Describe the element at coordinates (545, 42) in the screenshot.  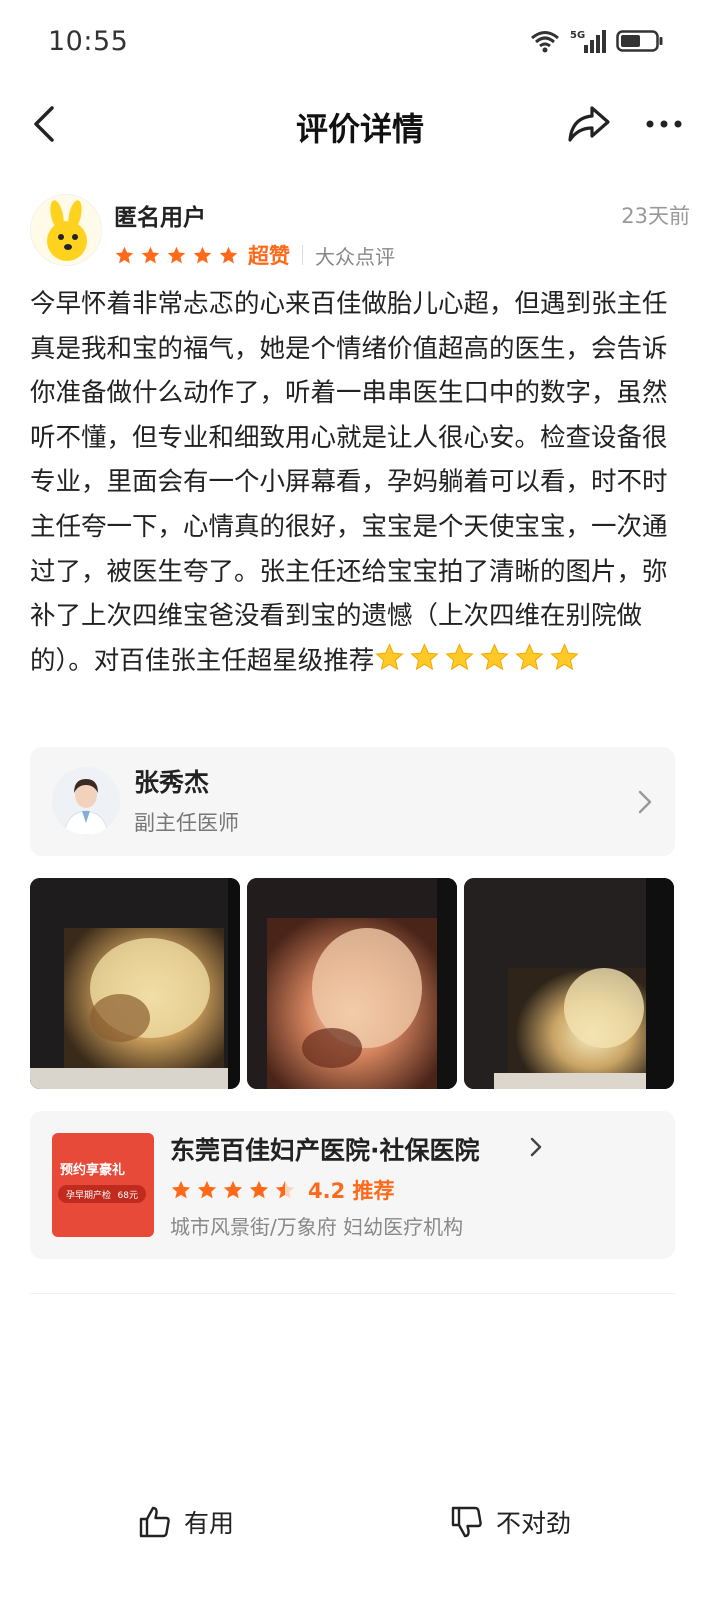
I see `wifi-icon` at that location.